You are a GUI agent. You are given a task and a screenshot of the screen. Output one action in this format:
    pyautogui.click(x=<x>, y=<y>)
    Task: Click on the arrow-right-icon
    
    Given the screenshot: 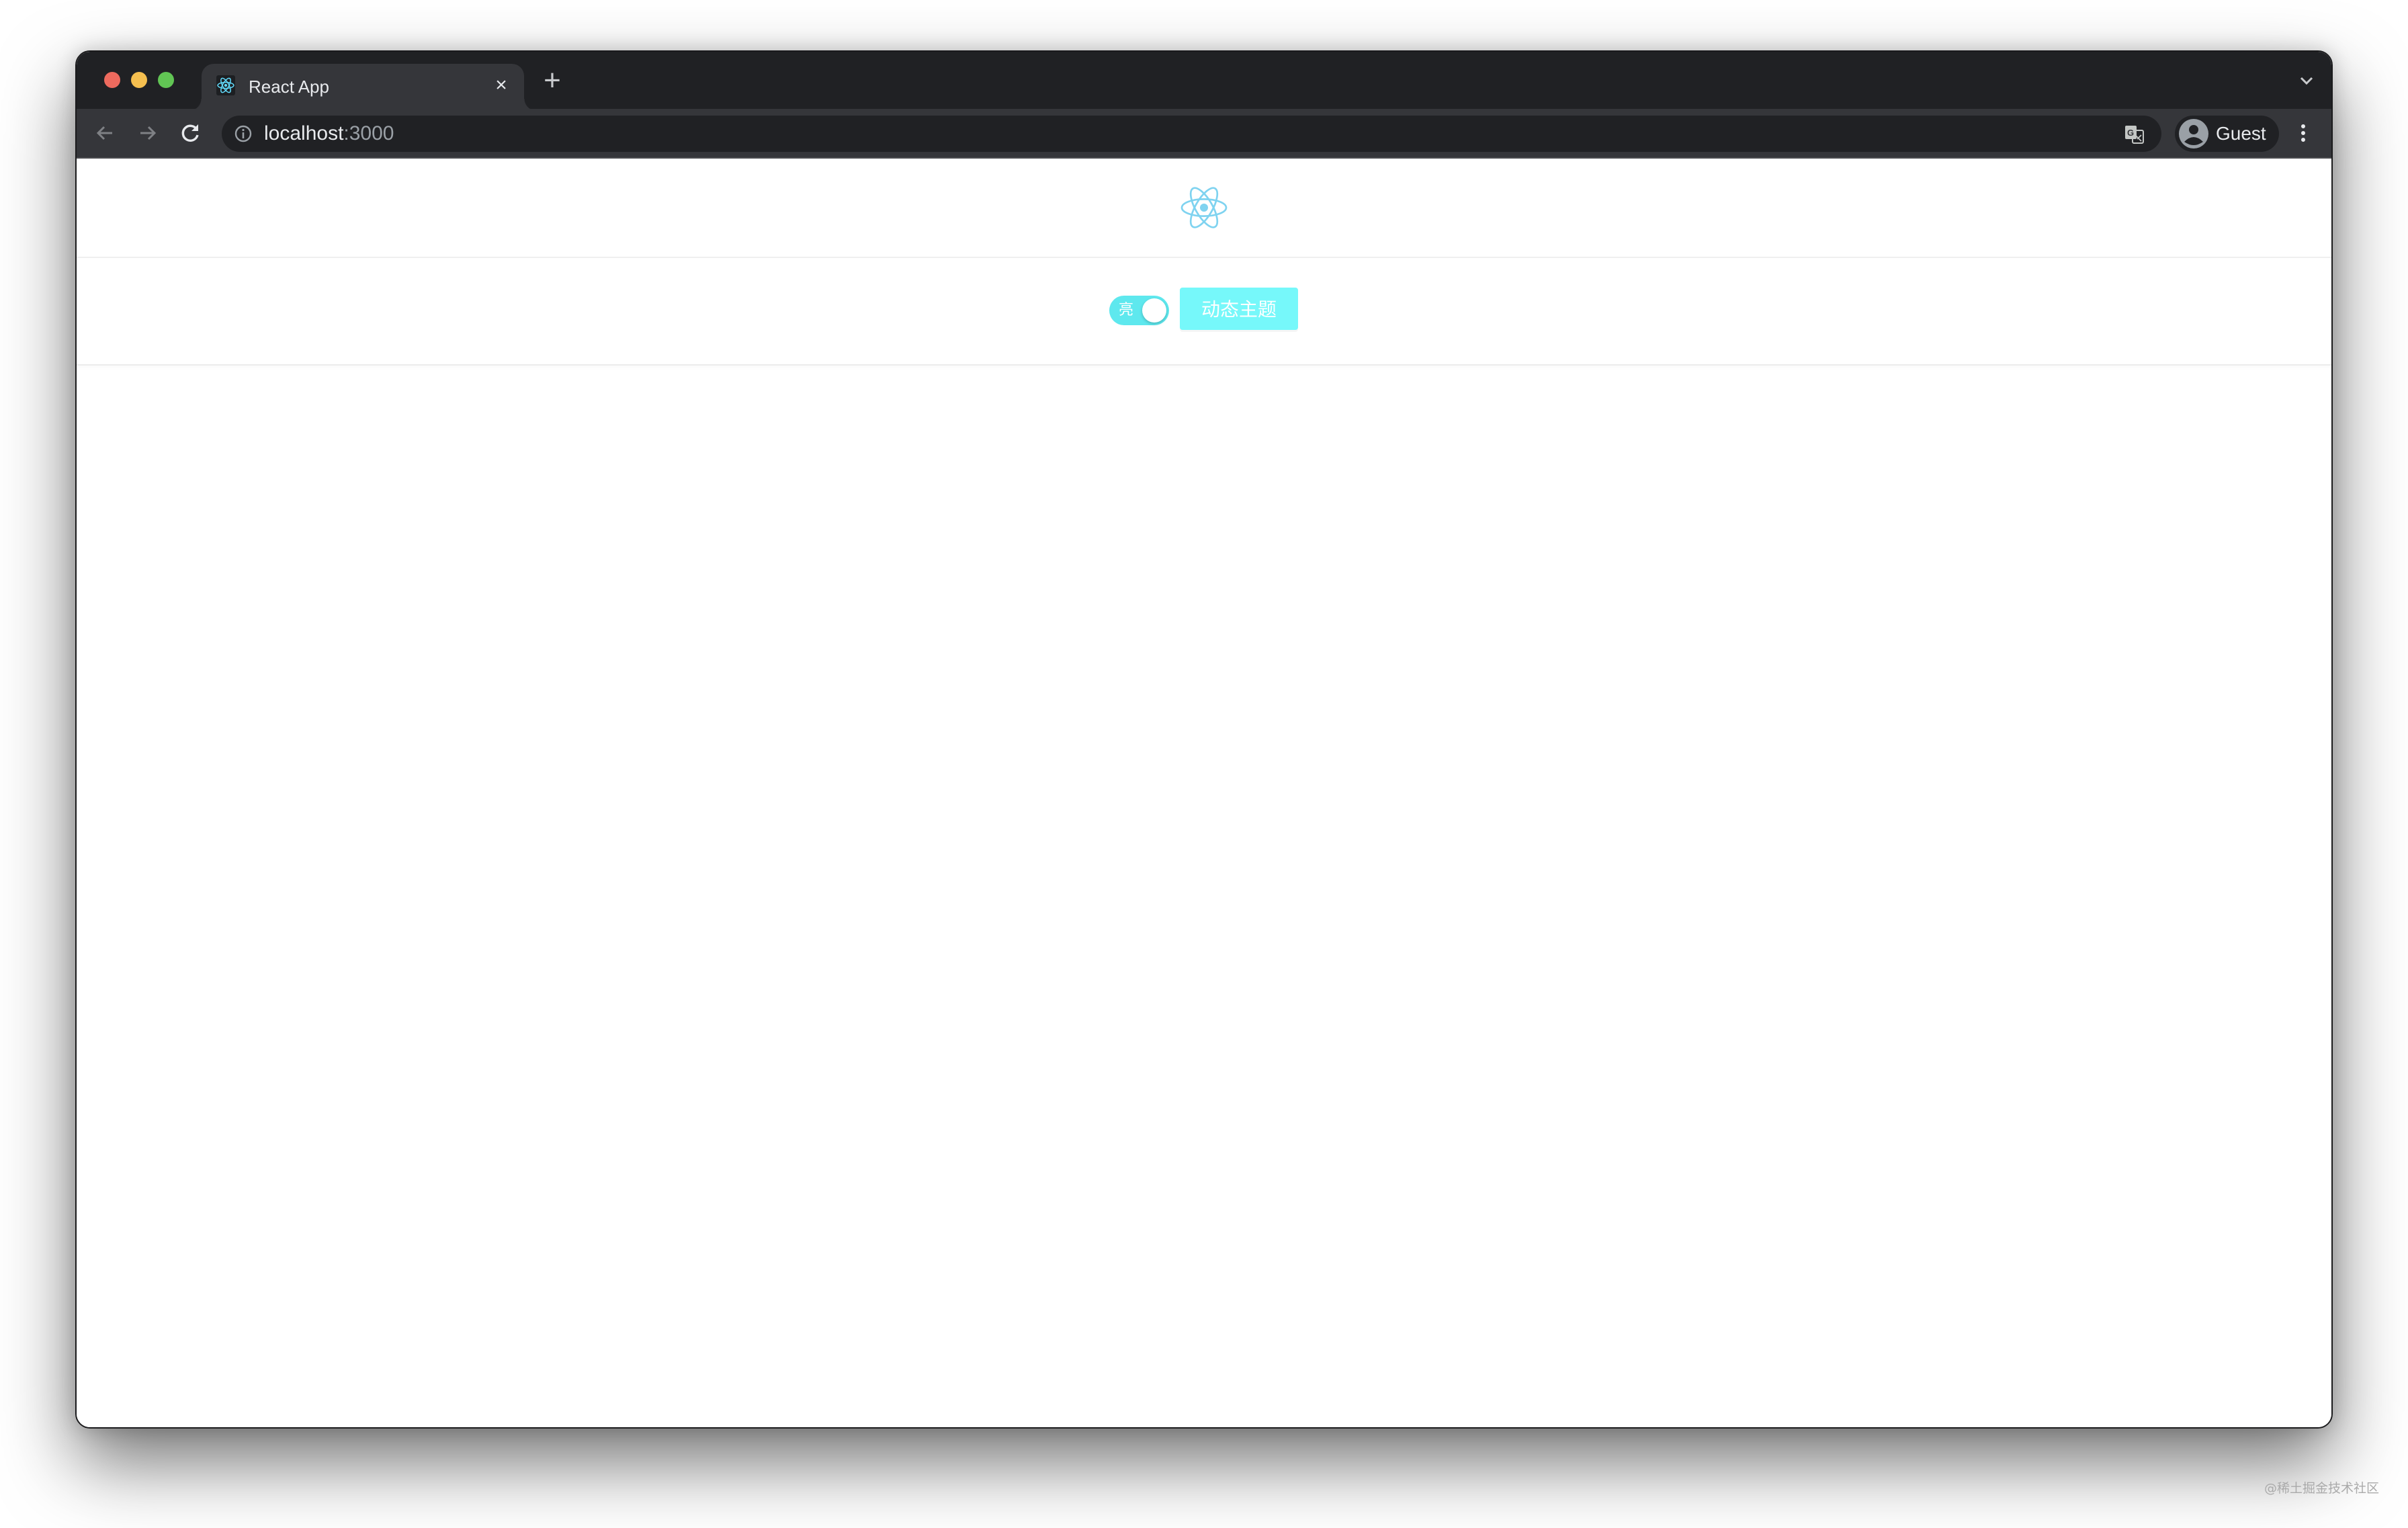 What is the action you would take?
    pyautogui.click(x=148, y=133)
    